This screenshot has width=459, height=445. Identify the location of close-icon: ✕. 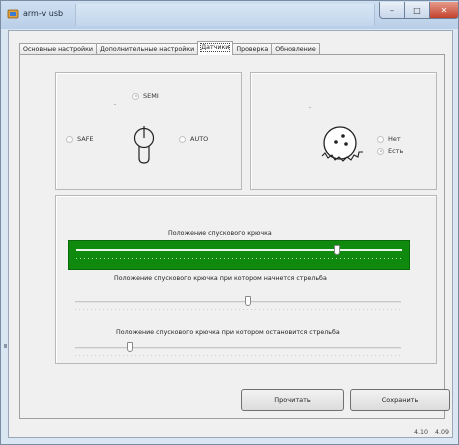
(444, 10).